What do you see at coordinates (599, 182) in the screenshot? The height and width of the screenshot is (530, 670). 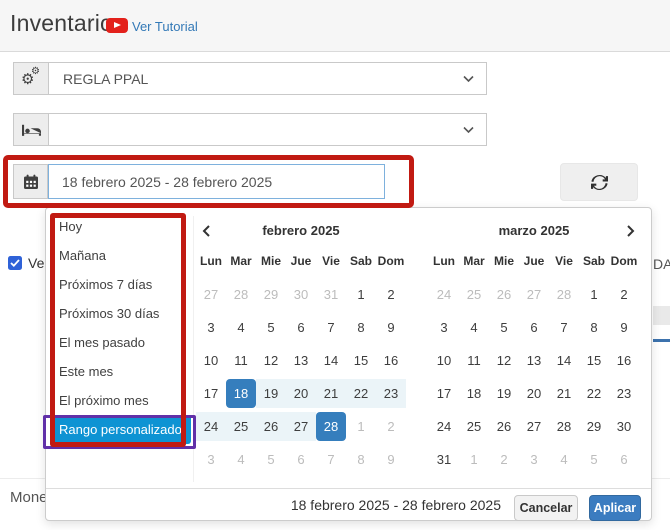 I see `refresh-button` at bounding box center [599, 182].